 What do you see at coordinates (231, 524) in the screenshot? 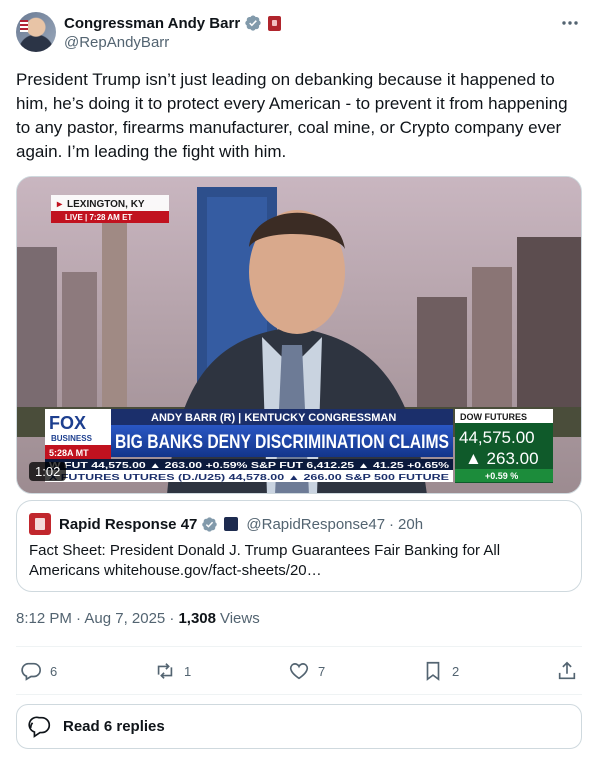
I see `government-seal-icon` at bounding box center [231, 524].